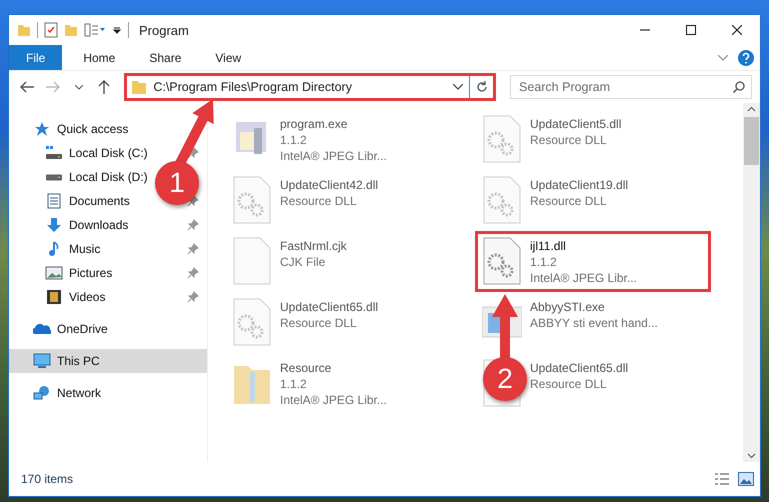 This screenshot has width=769, height=502. Describe the element at coordinates (55, 249) in the screenshot. I see `sidebar-item: Music` at that location.